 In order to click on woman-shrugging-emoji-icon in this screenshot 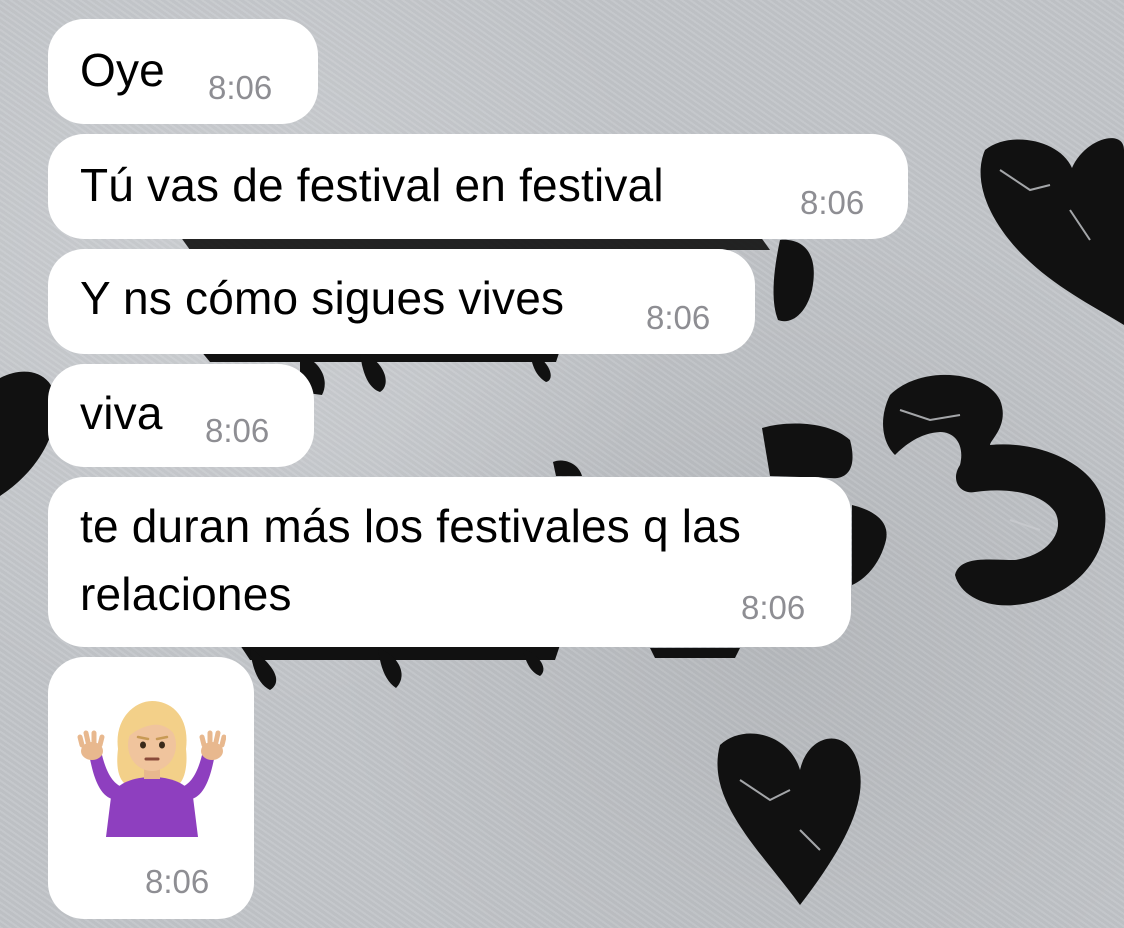, I will do `click(151, 762)`.